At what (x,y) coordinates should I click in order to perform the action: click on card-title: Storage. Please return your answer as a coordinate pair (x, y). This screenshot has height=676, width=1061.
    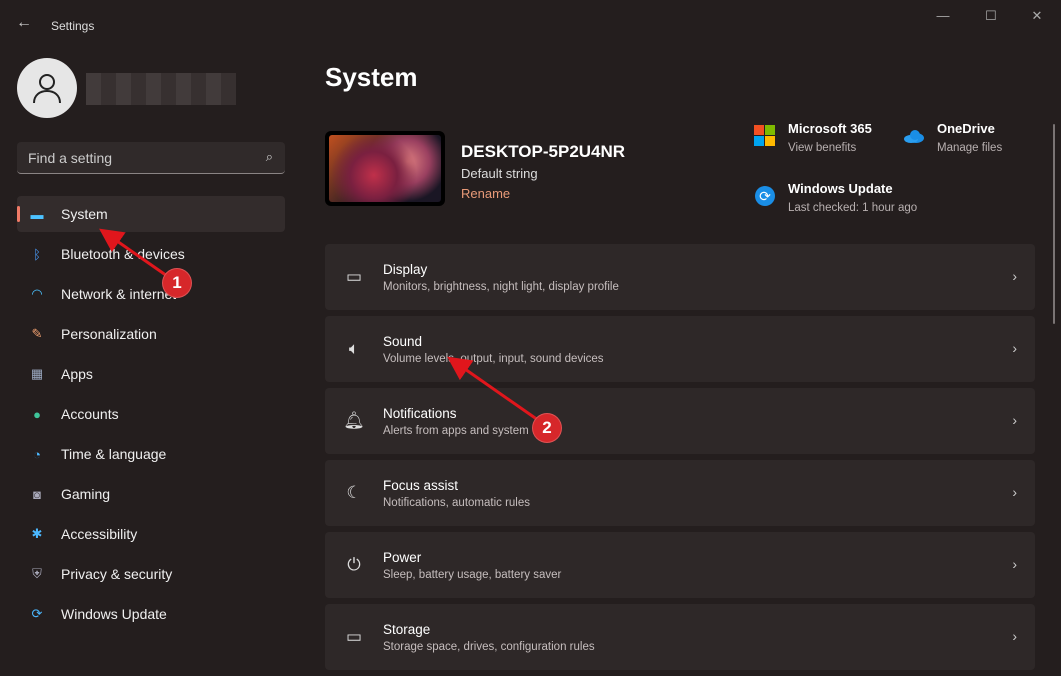
    Looking at the image, I should click on (407, 629).